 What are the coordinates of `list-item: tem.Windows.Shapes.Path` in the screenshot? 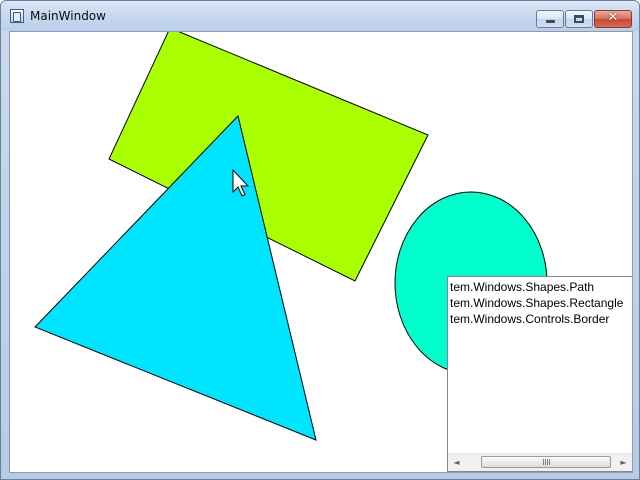 It's located at (540, 287).